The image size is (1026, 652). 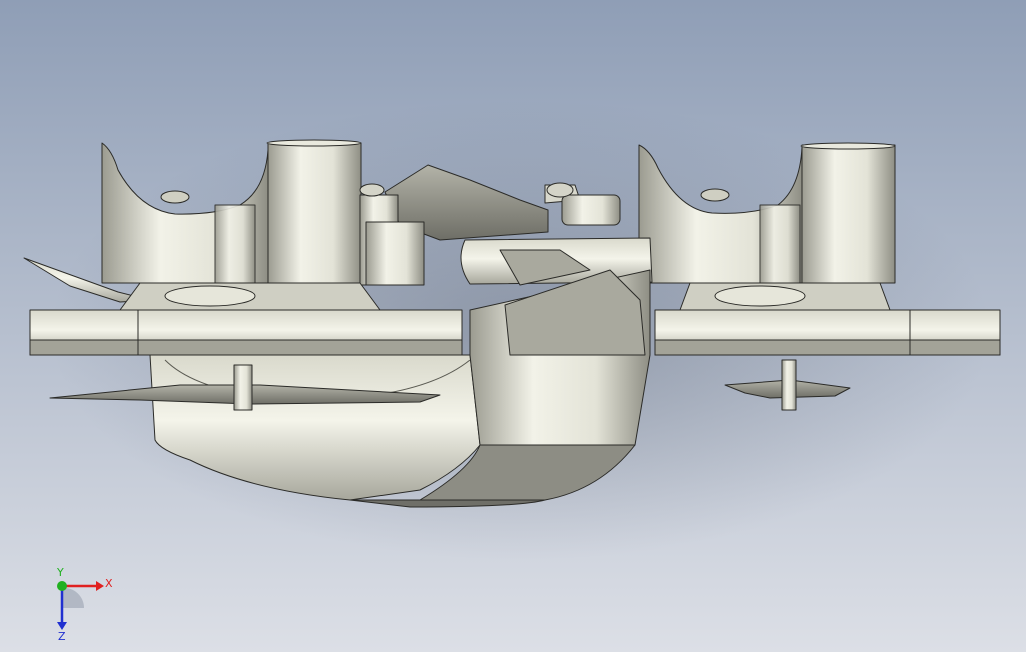 What do you see at coordinates (62, 626) in the screenshot?
I see `z-axis-arrowhead` at bounding box center [62, 626].